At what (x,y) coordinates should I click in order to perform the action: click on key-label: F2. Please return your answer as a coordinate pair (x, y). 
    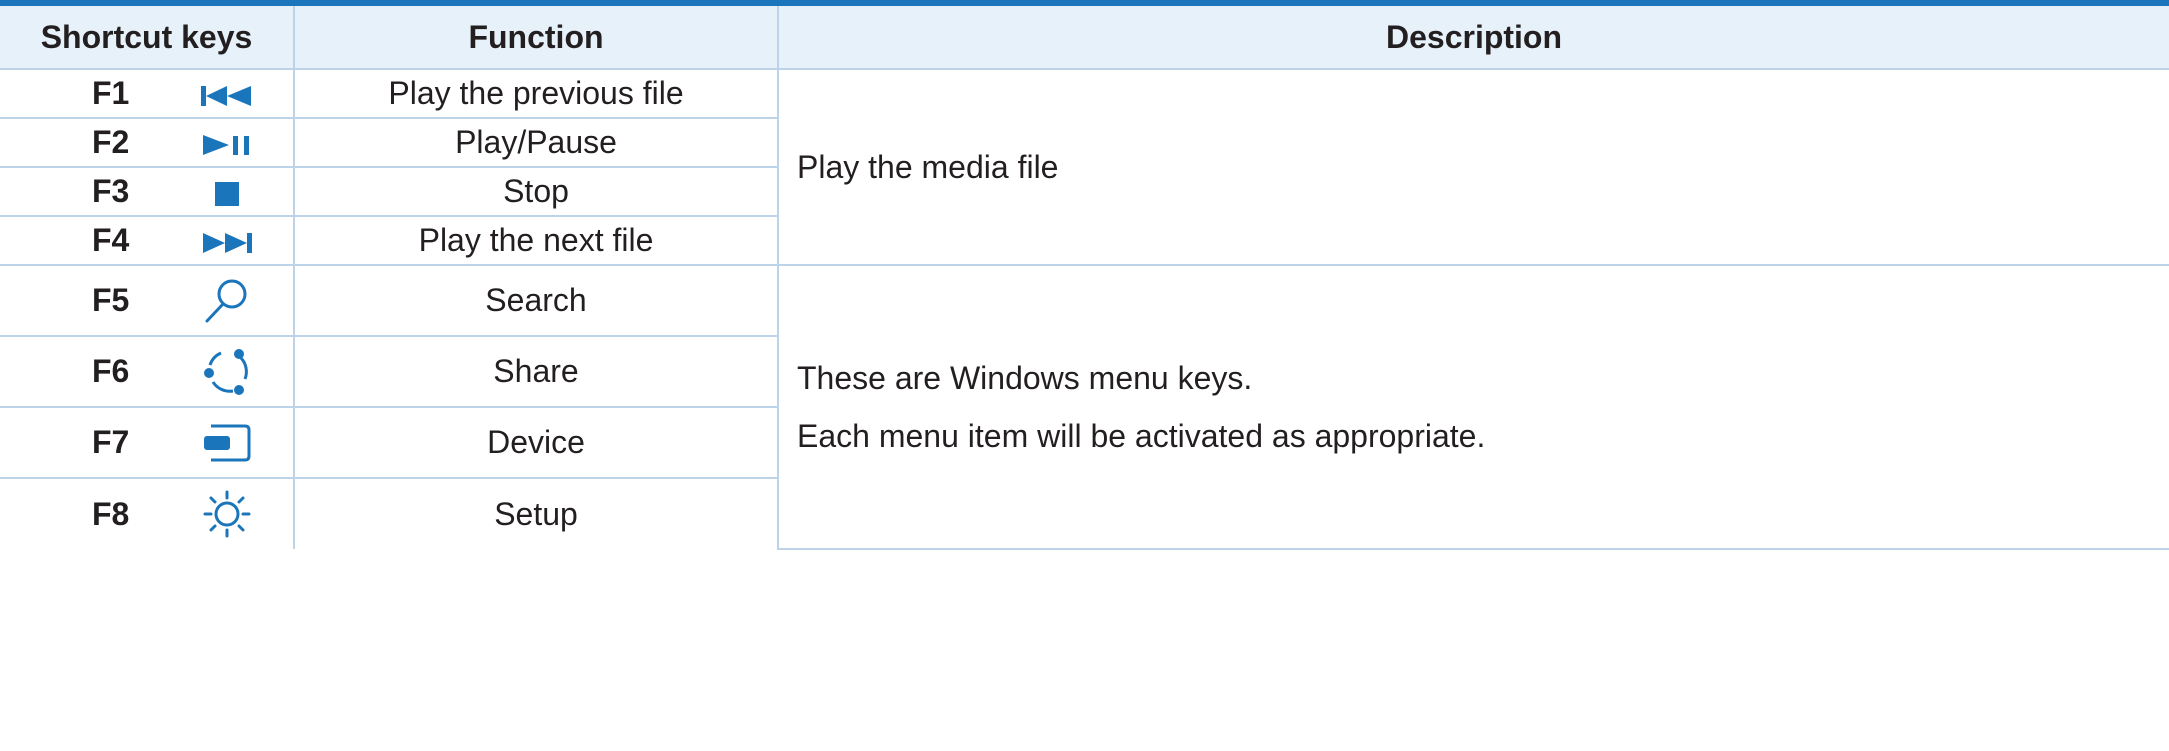
    Looking at the image, I should click on (80, 142).